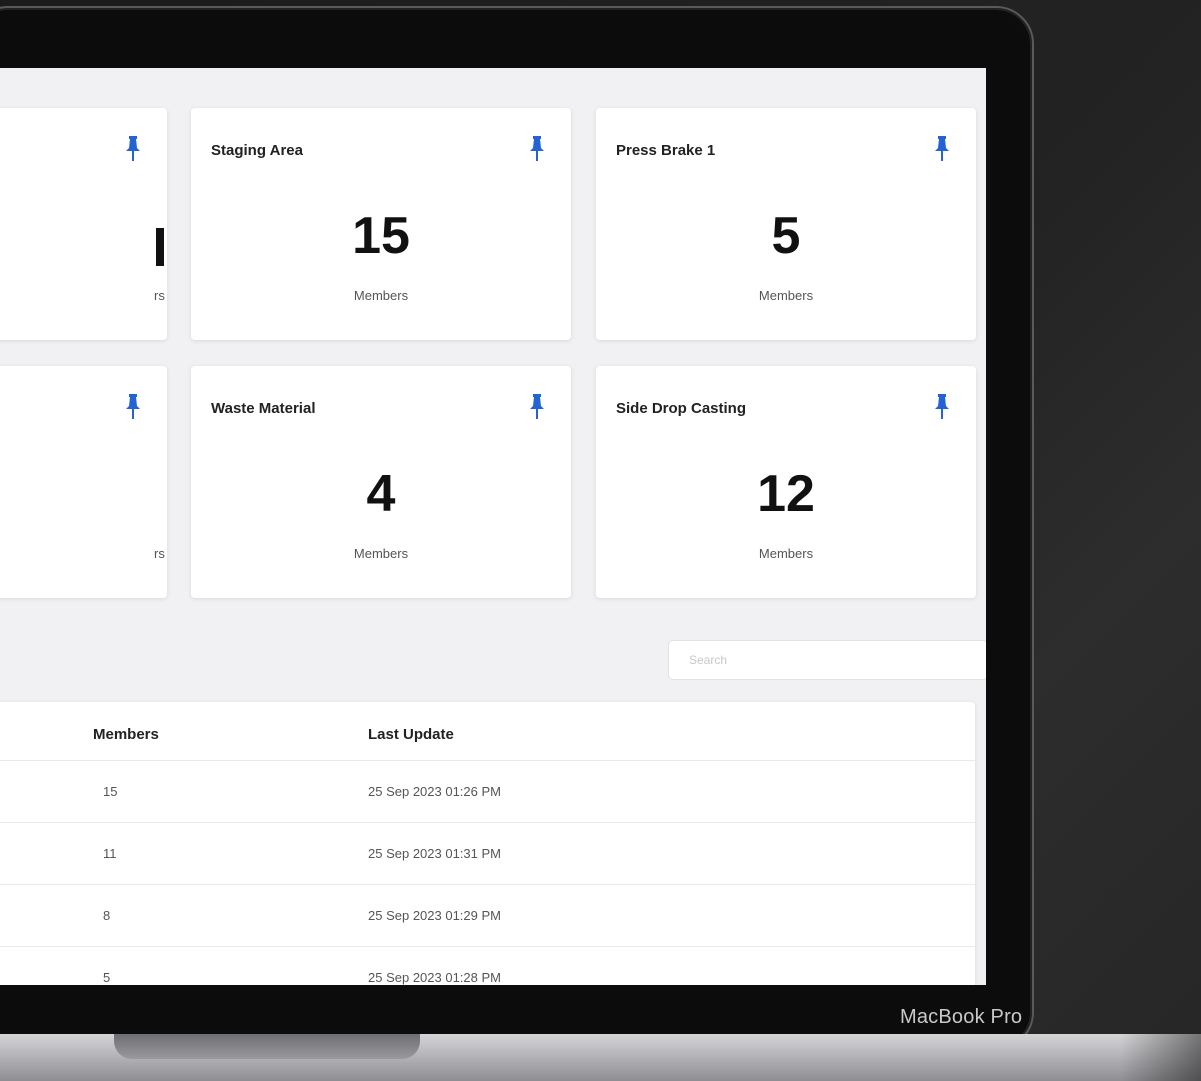 The image size is (1201, 1081). I want to click on card-count-fragment, so click(160, 247).